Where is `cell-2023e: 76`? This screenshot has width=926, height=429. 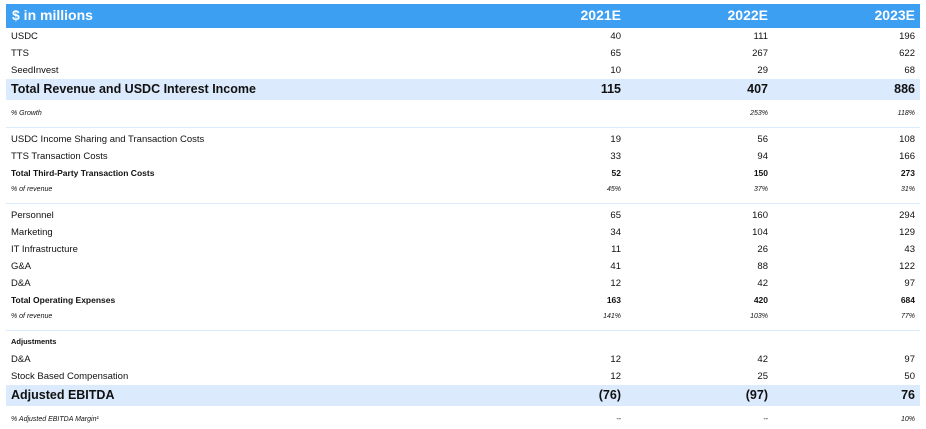 cell-2023e: 76 is located at coordinates (908, 395).